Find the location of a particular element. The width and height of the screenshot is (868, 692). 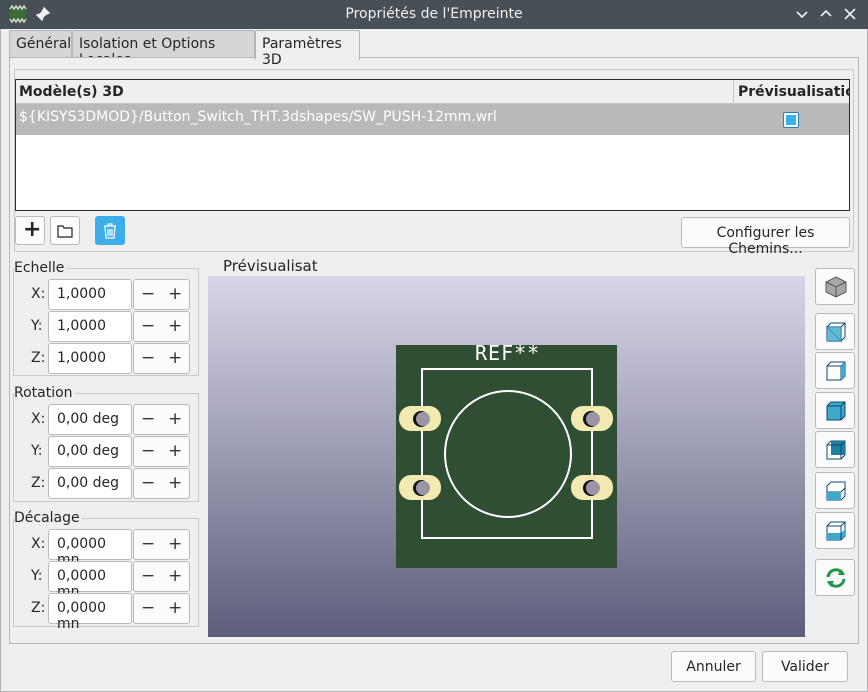

offset-z-label: Z: is located at coordinates (38, 608).